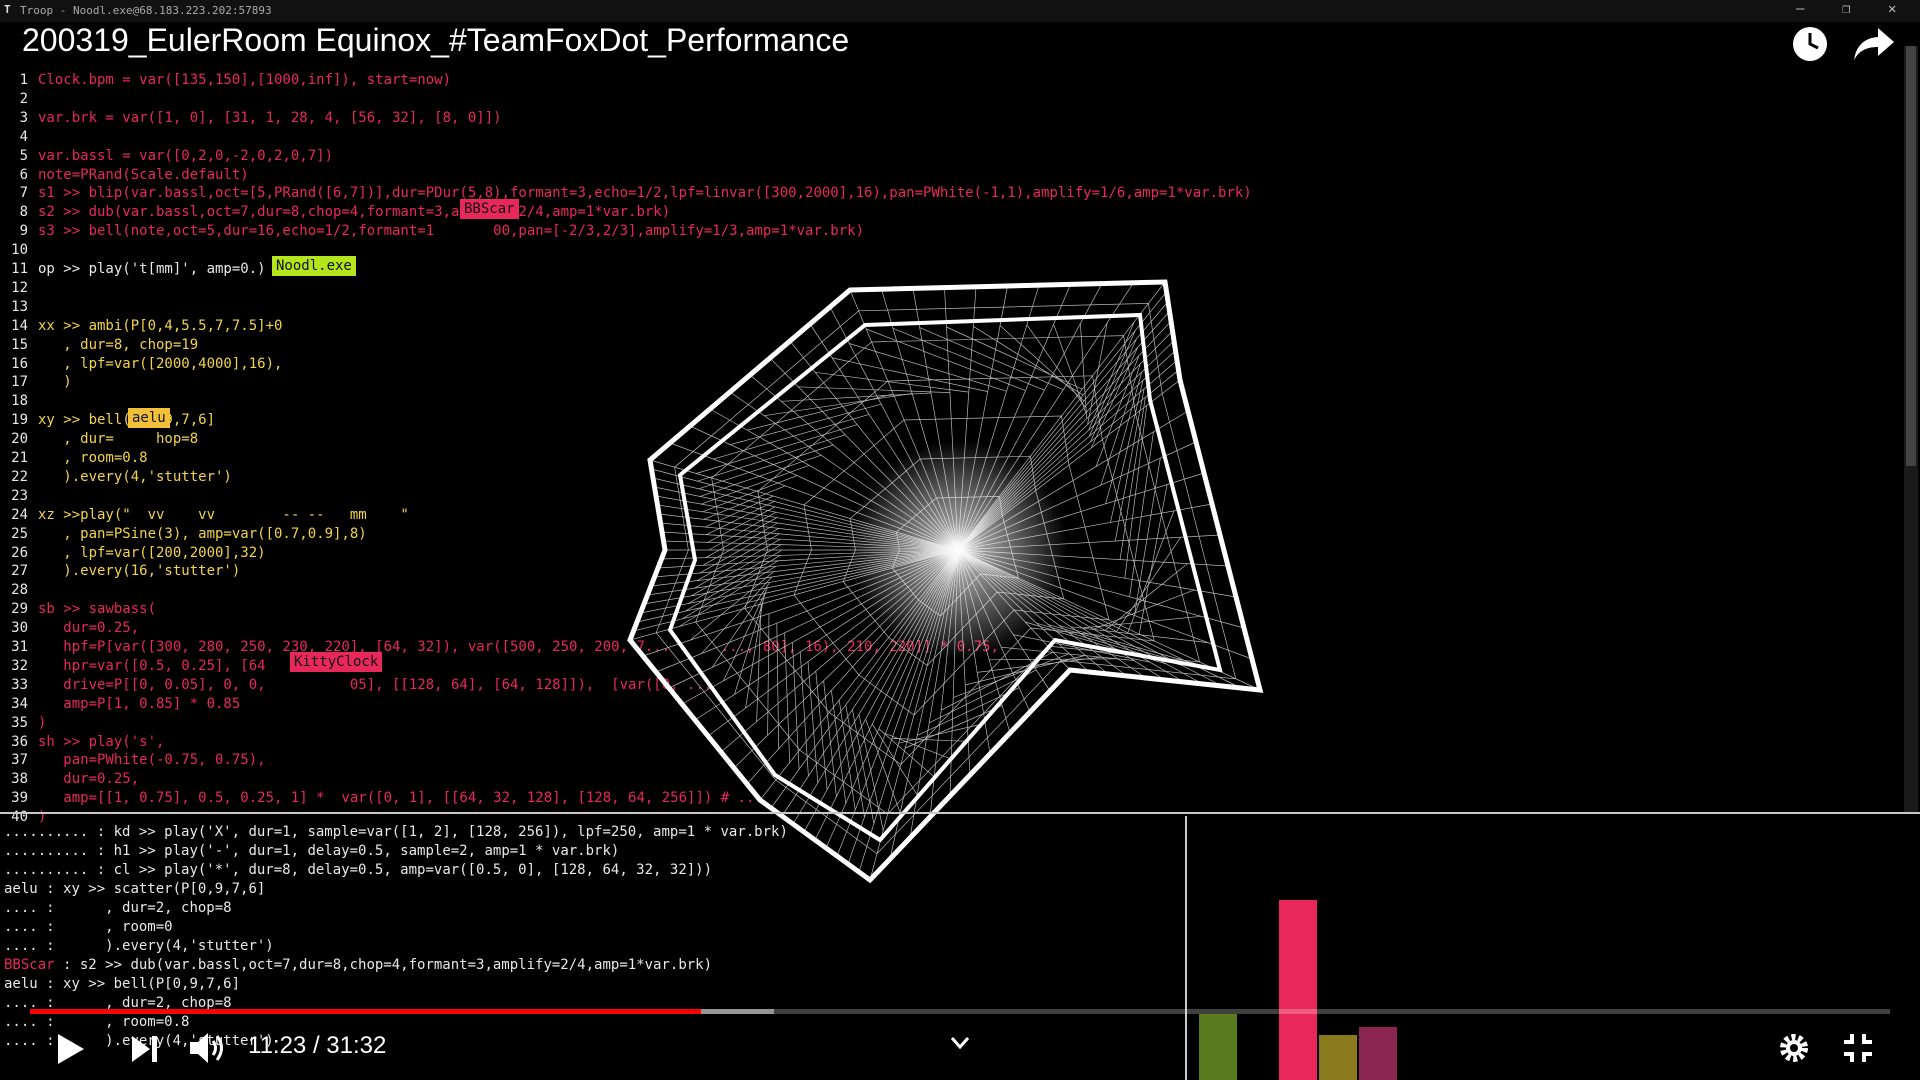 The width and height of the screenshot is (1920, 1080). Describe the element at coordinates (96, 1022) in the screenshot. I see `console-line: .... : , room=0.8` at that location.